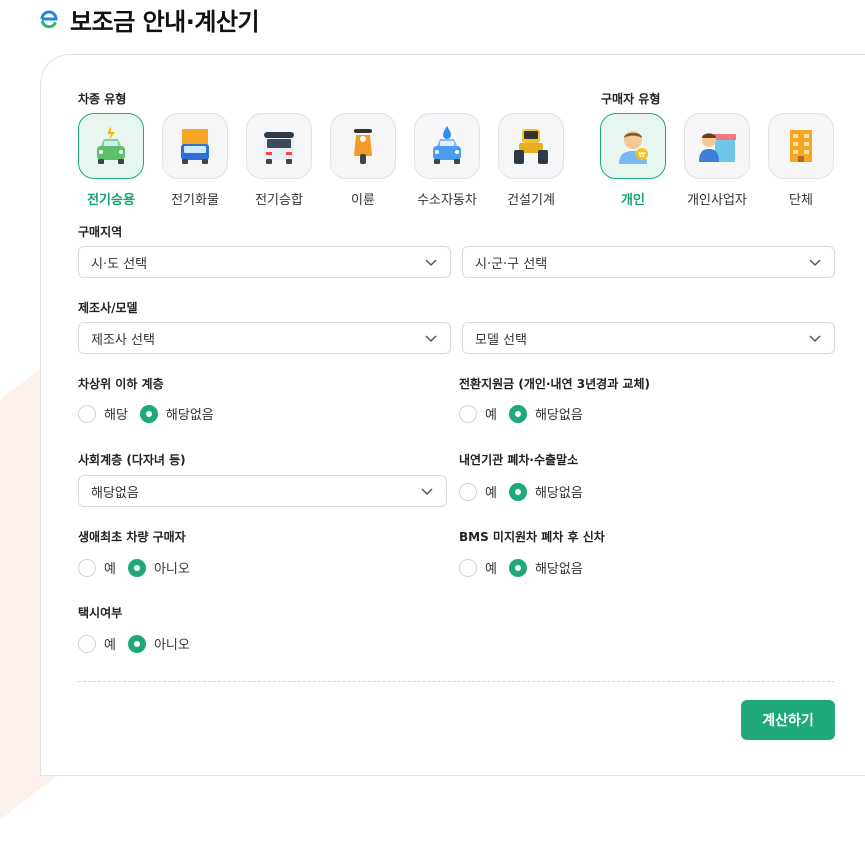 The width and height of the screenshot is (865, 867). Describe the element at coordinates (100, 232) in the screenshot. I see `region-label: 구매지역` at that location.